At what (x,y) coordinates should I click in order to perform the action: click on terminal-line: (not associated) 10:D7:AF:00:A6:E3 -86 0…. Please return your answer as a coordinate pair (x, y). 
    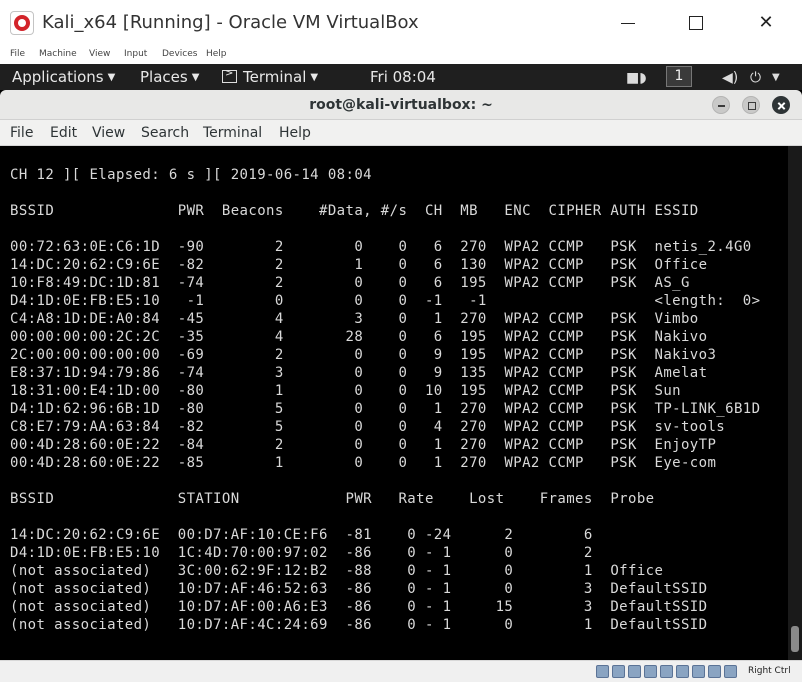
    Looking at the image, I should click on (359, 607).